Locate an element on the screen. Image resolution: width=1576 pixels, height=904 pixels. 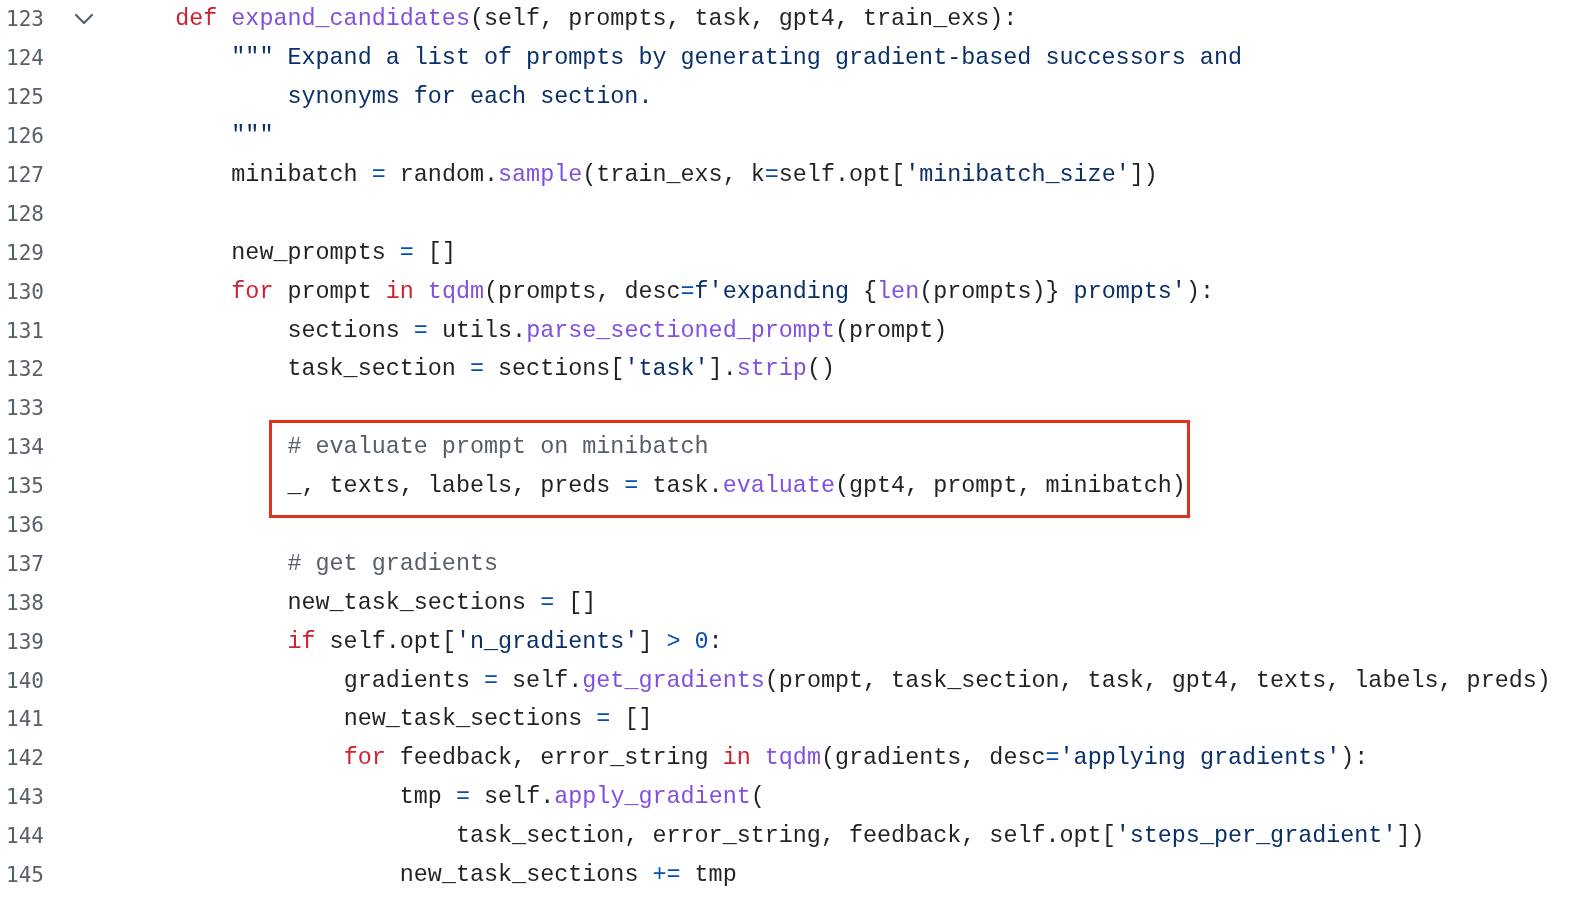
line-number: 124 is located at coordinates (25, 58).